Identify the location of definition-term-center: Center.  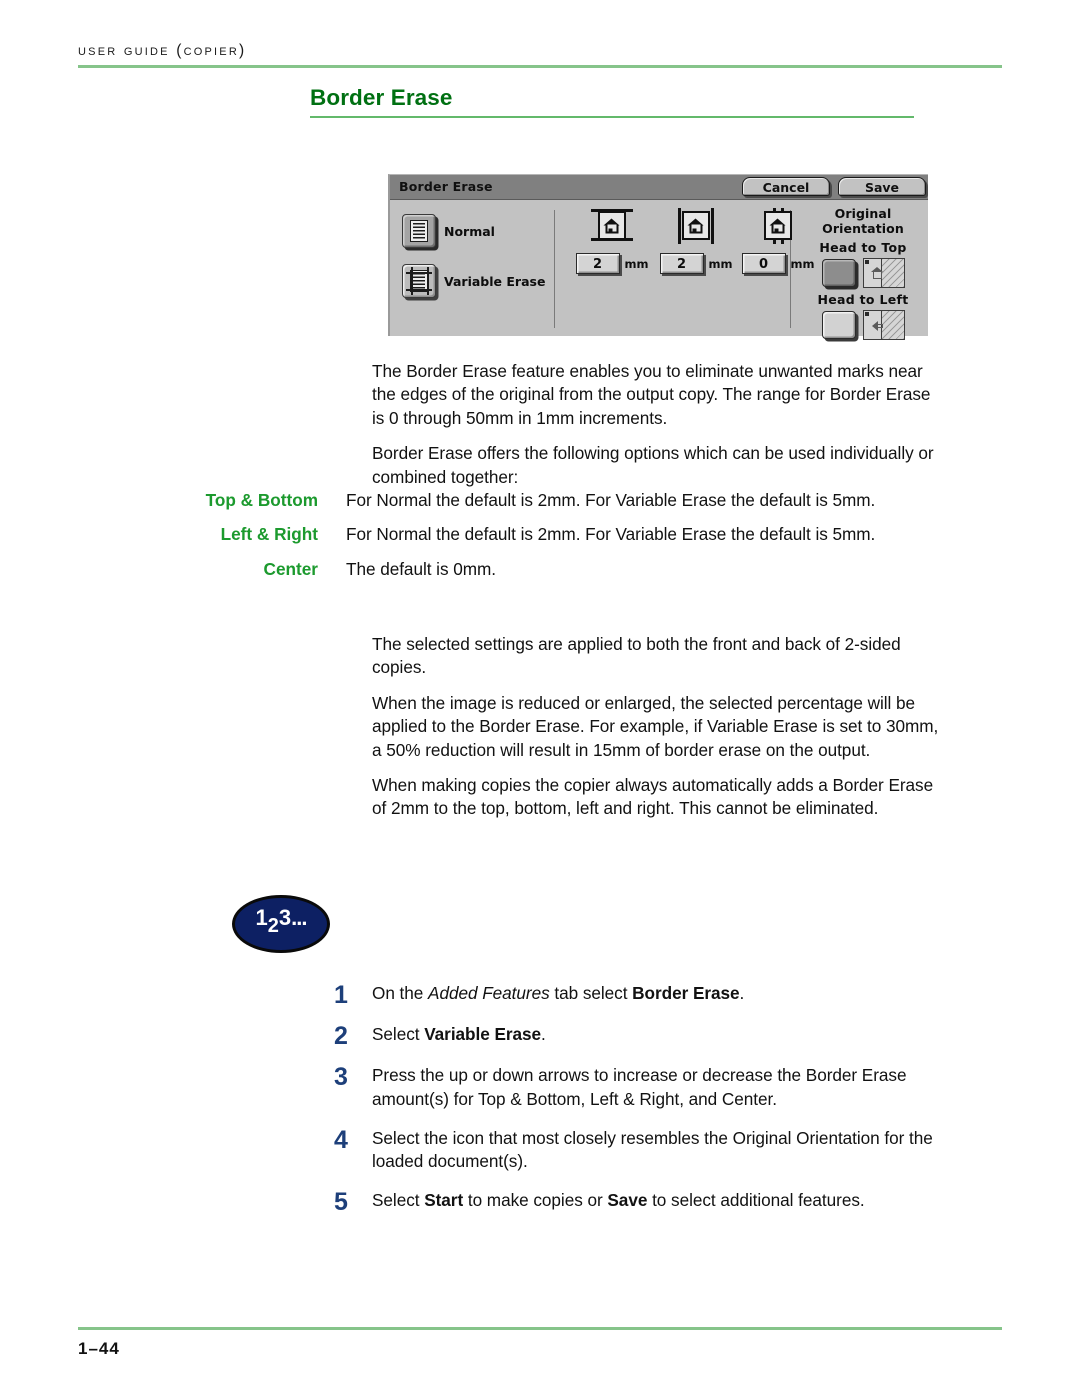
(290, 568).